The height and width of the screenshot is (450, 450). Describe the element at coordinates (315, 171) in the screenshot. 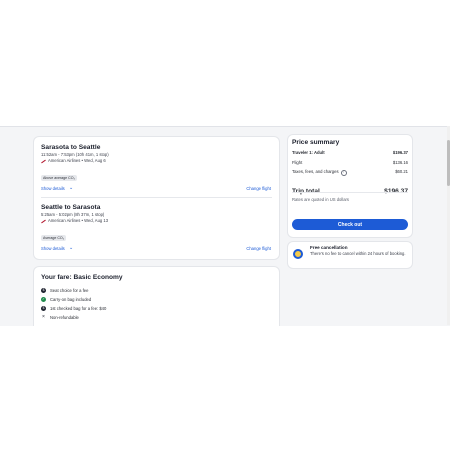

I see `taxes-label: Taxes, fees, and charges` at that location.